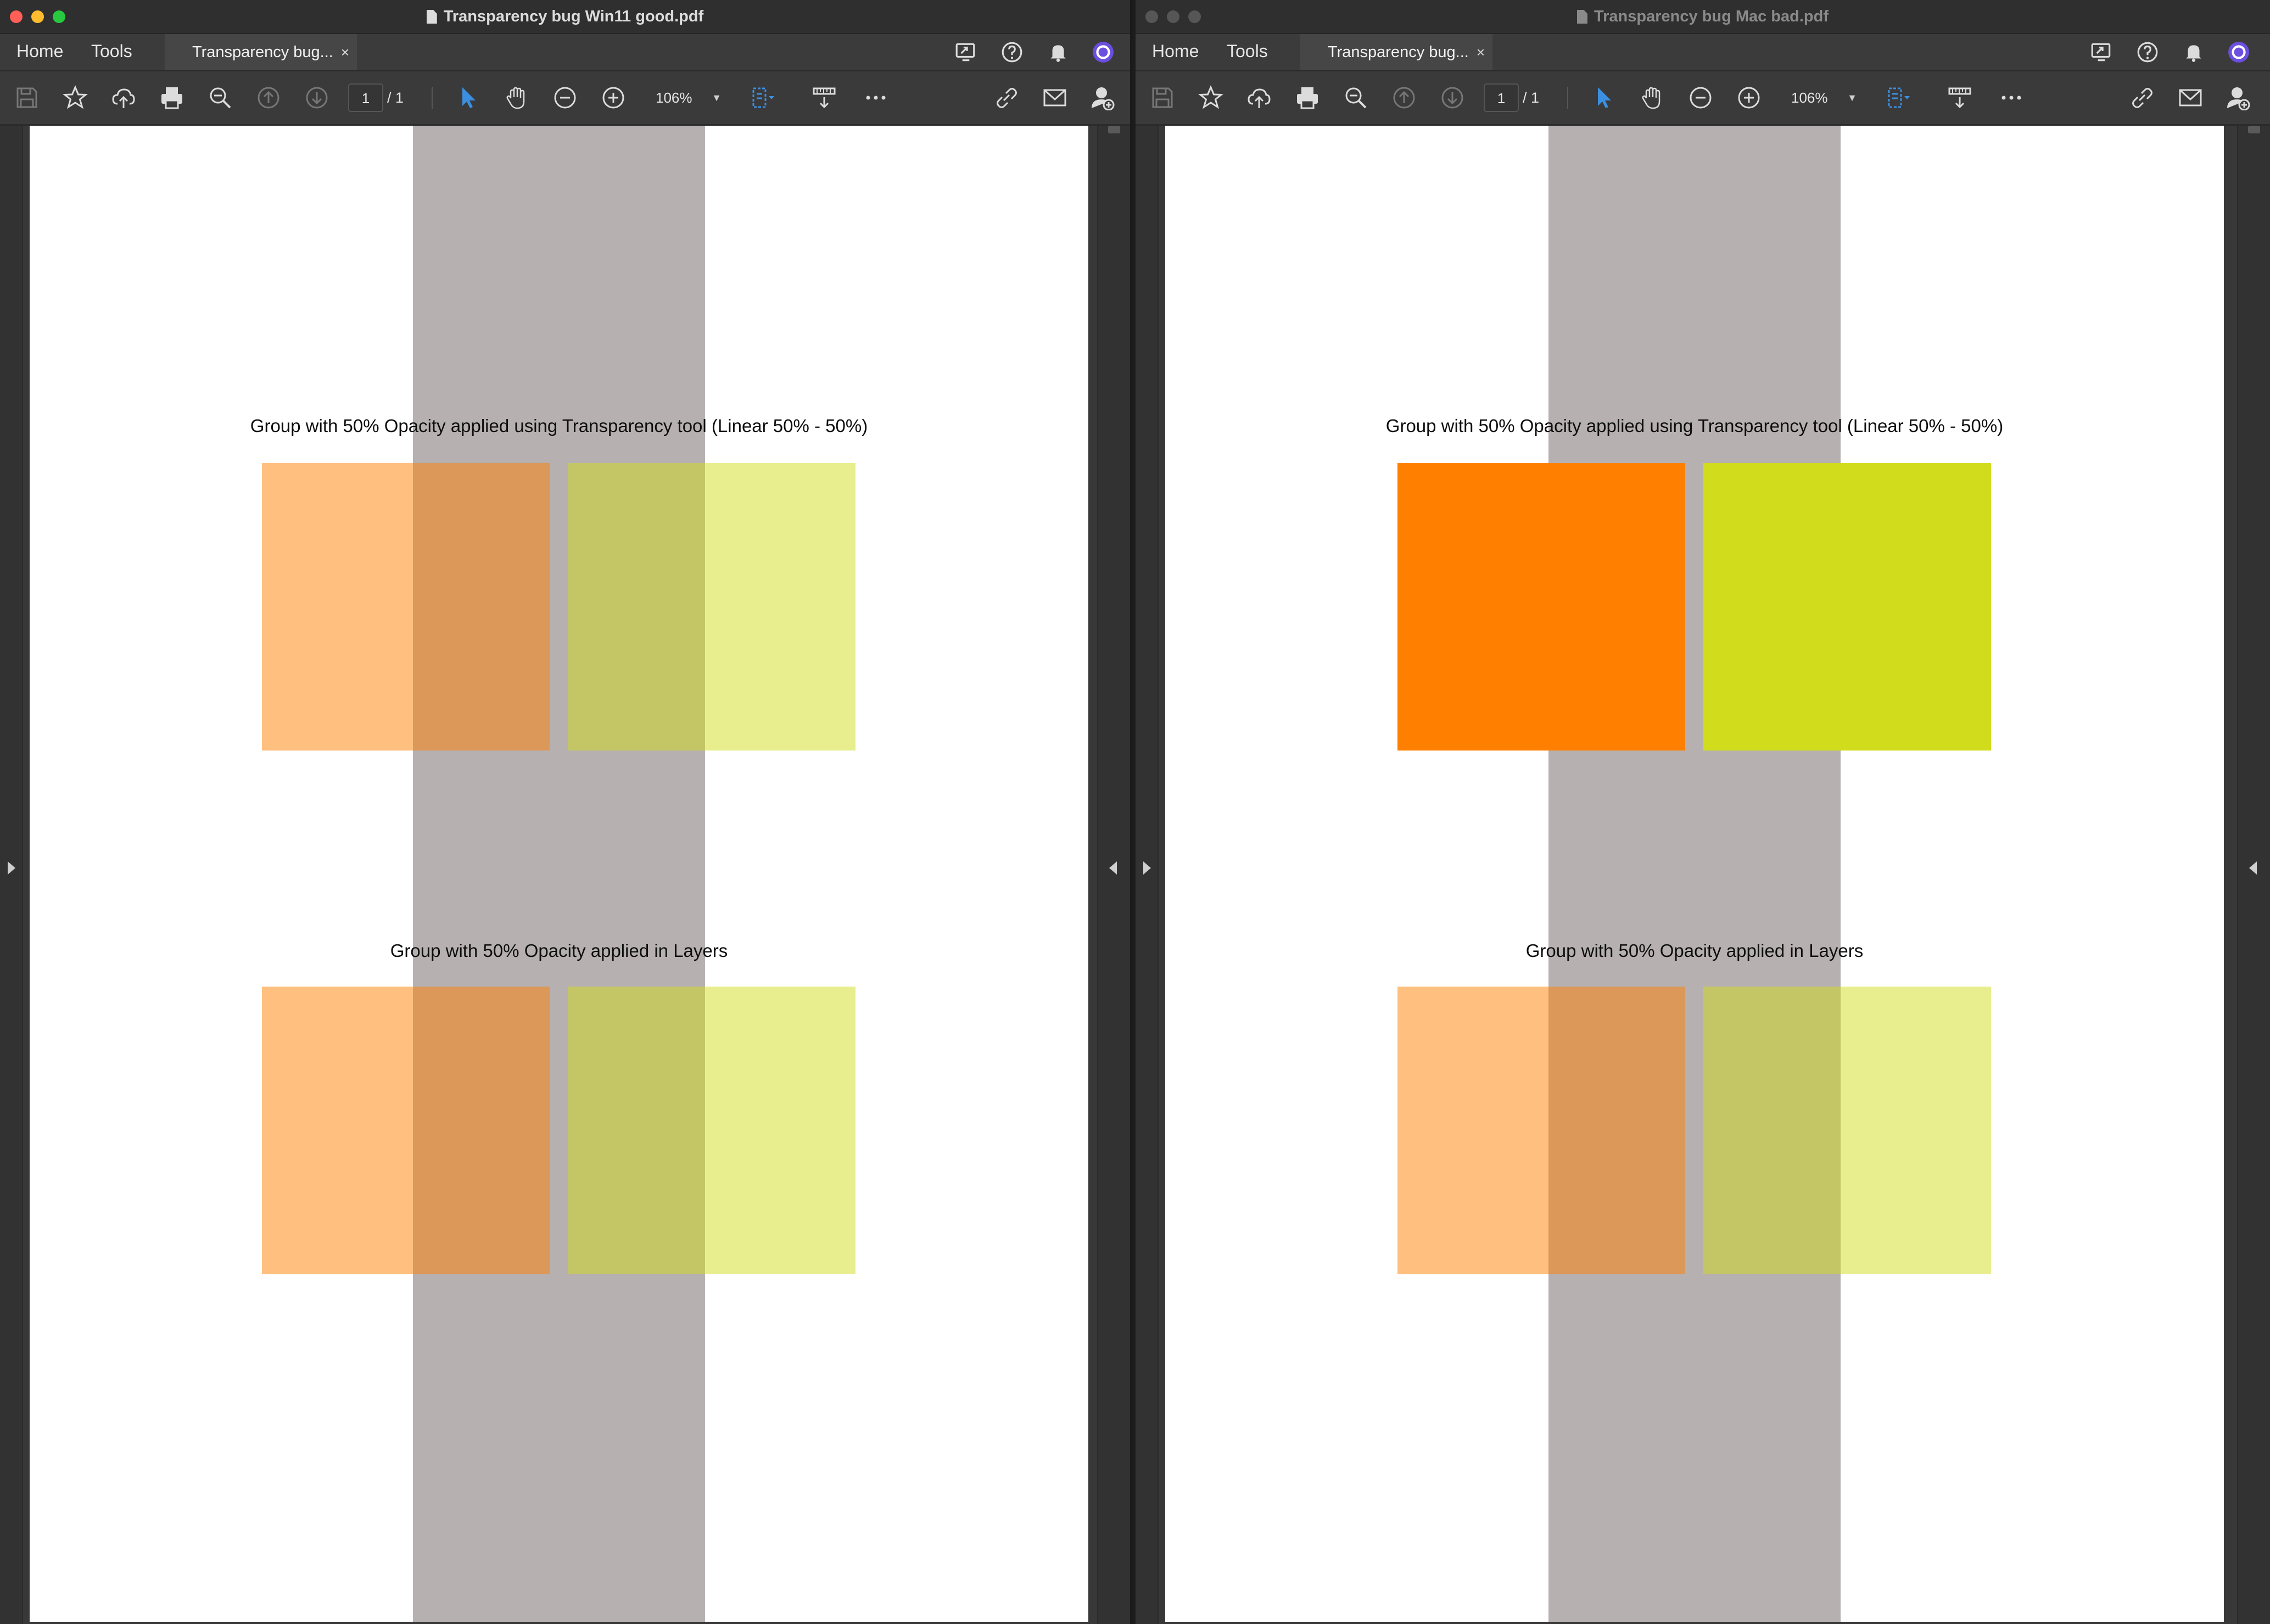 The height and width of the screenshot is (1624, 2270). I want to click on orange-square-bottom, so click(406, 1130).